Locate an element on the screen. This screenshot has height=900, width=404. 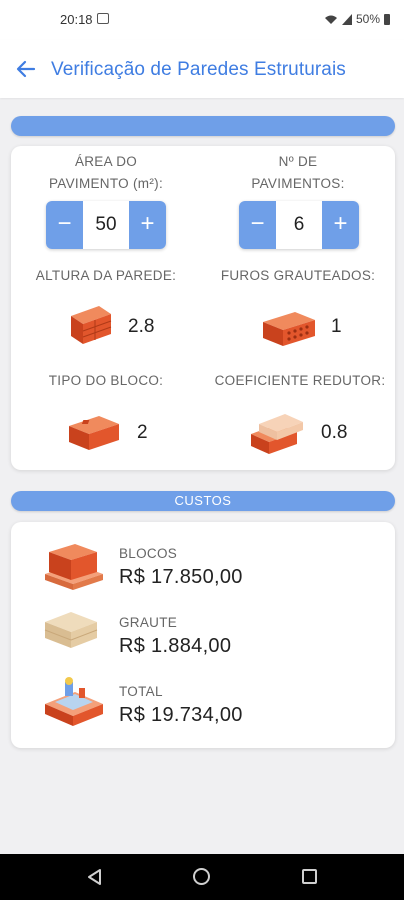
block-icon is located at coordinates (94, 433).